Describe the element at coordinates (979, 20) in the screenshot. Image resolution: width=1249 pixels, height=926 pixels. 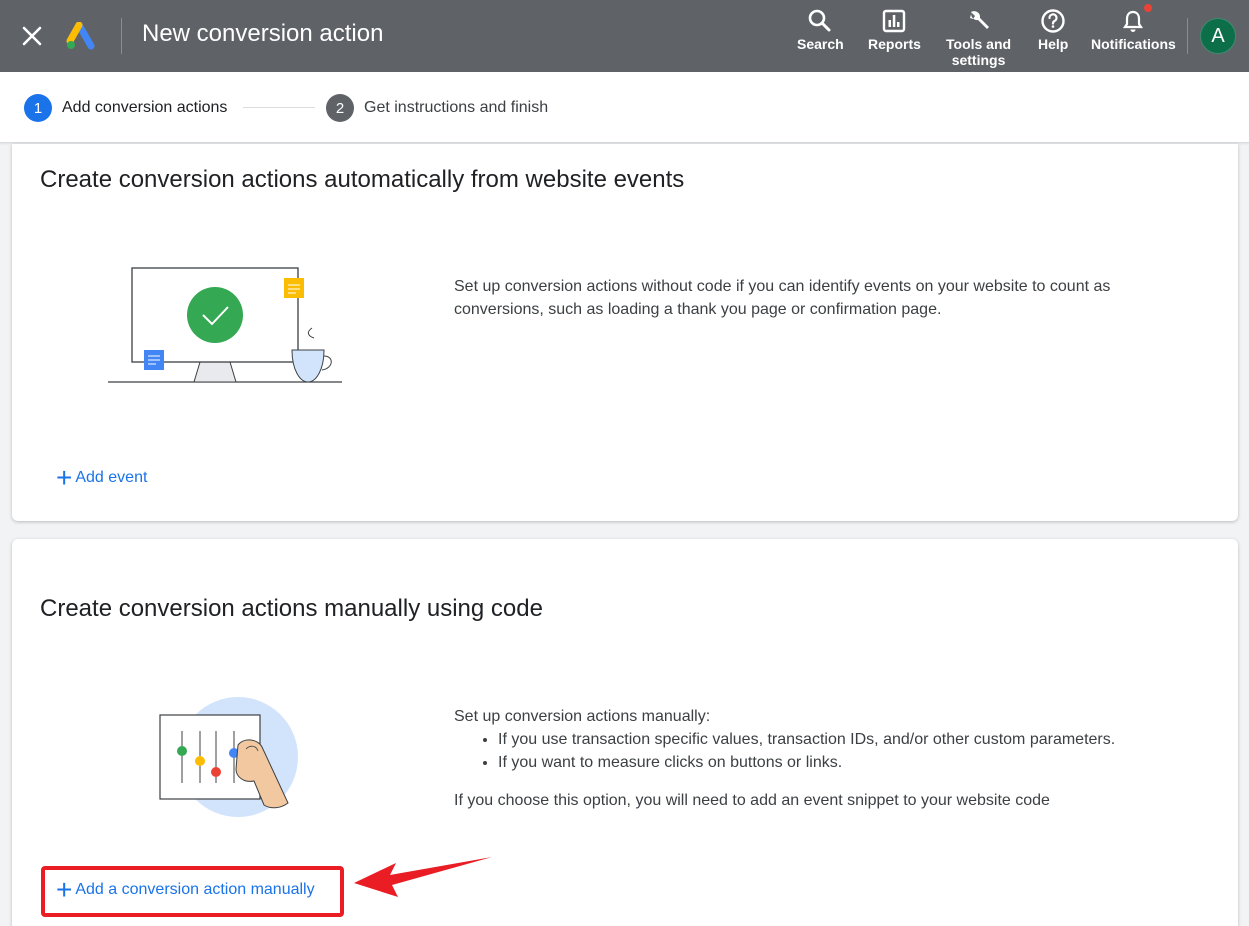
I see `wrench-icon` at that location.